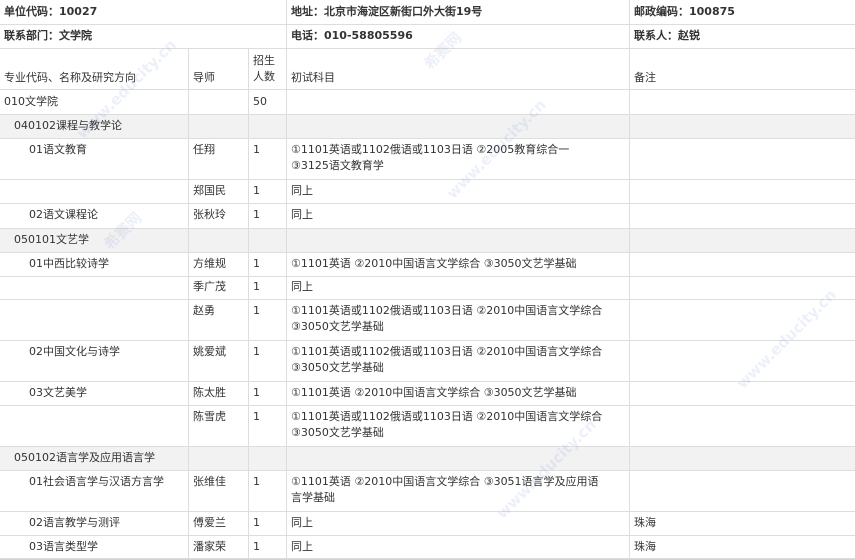 The width and height of the screenshot is (855, 559). What do you see at coordinates (209, 416) in the screenshot?
I see `advisor-name: 陈雪虎` at bounding box center [209, 416].